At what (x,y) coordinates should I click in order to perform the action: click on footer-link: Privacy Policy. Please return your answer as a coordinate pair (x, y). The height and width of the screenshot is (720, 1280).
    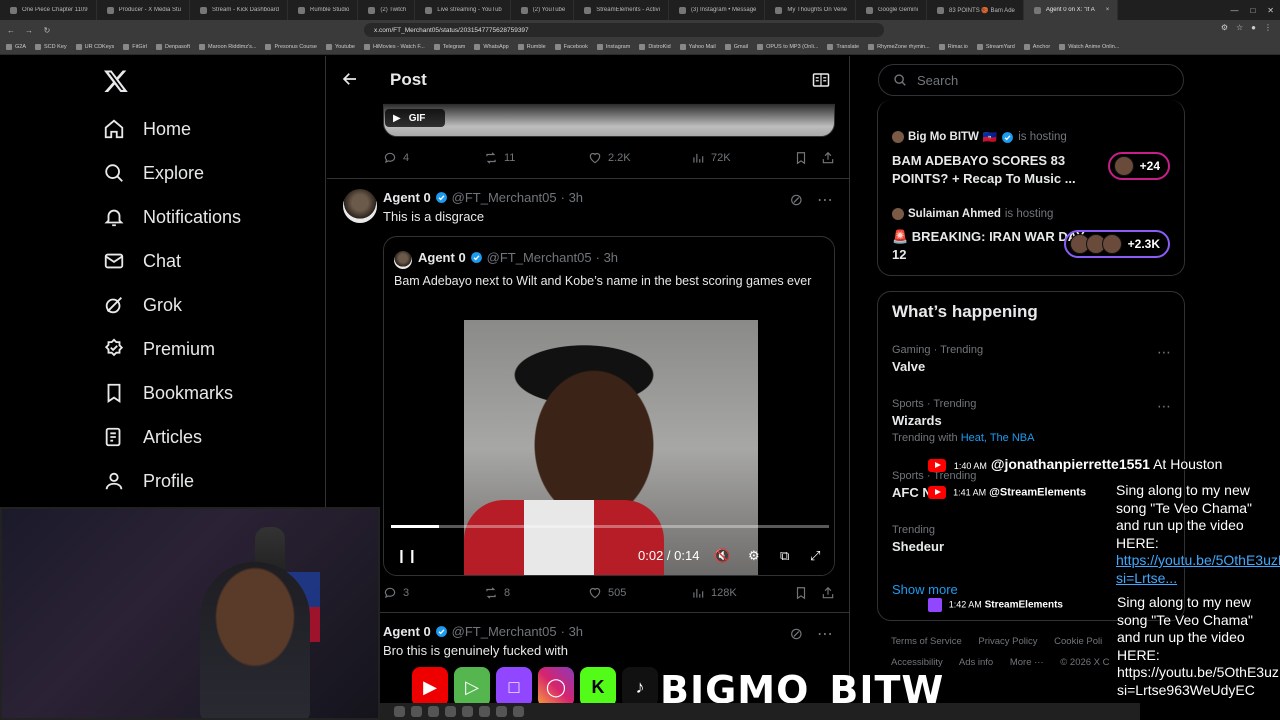
    Looking at the image, I should click on (1007, 641).